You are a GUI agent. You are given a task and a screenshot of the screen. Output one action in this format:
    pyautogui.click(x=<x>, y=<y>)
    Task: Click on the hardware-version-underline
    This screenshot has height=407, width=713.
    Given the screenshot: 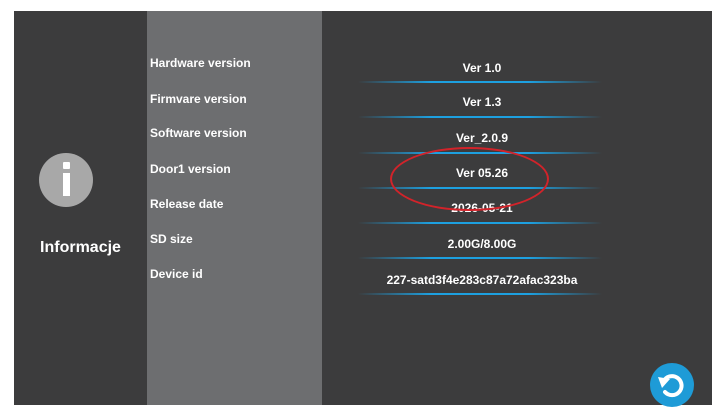 What is the action you would take?
    pyautogui.click(x=480, y=82)
    